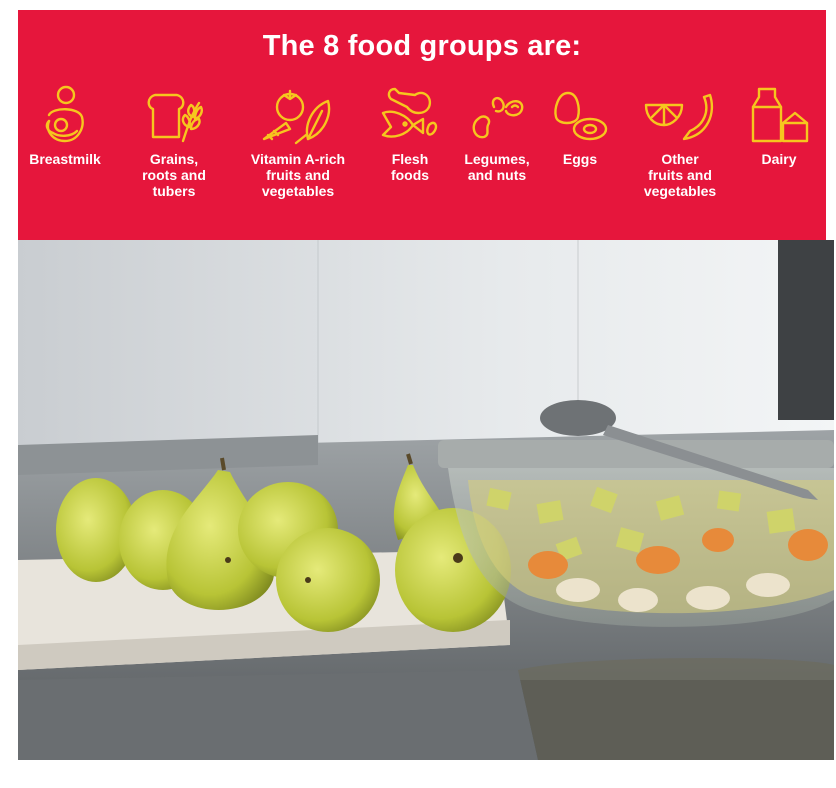 The height and width of the screenshot is (788, 836). What do you see at coordinates (422, 46) in the screenshot?
I see `banner-title: The 8 food groups are:` at bounding box center [422, 46].